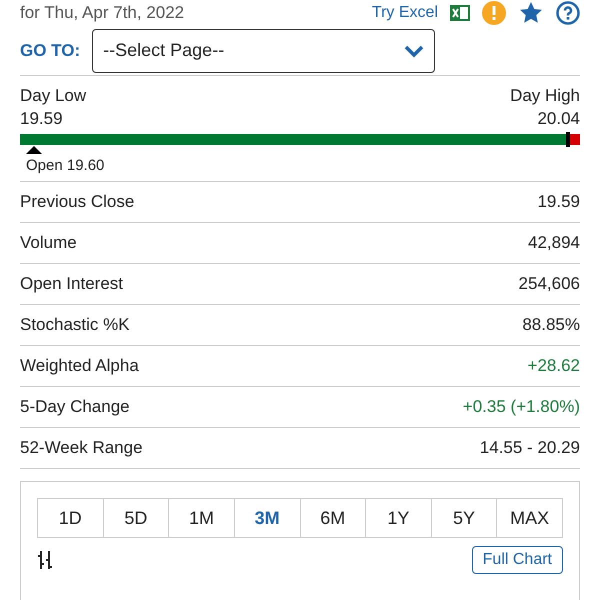 This screenshot has width=600, height=600. What do you see at coordinates (71, 518) in the screenshot?
I see `period-tab: 1D` at bounding box center [71, 518].